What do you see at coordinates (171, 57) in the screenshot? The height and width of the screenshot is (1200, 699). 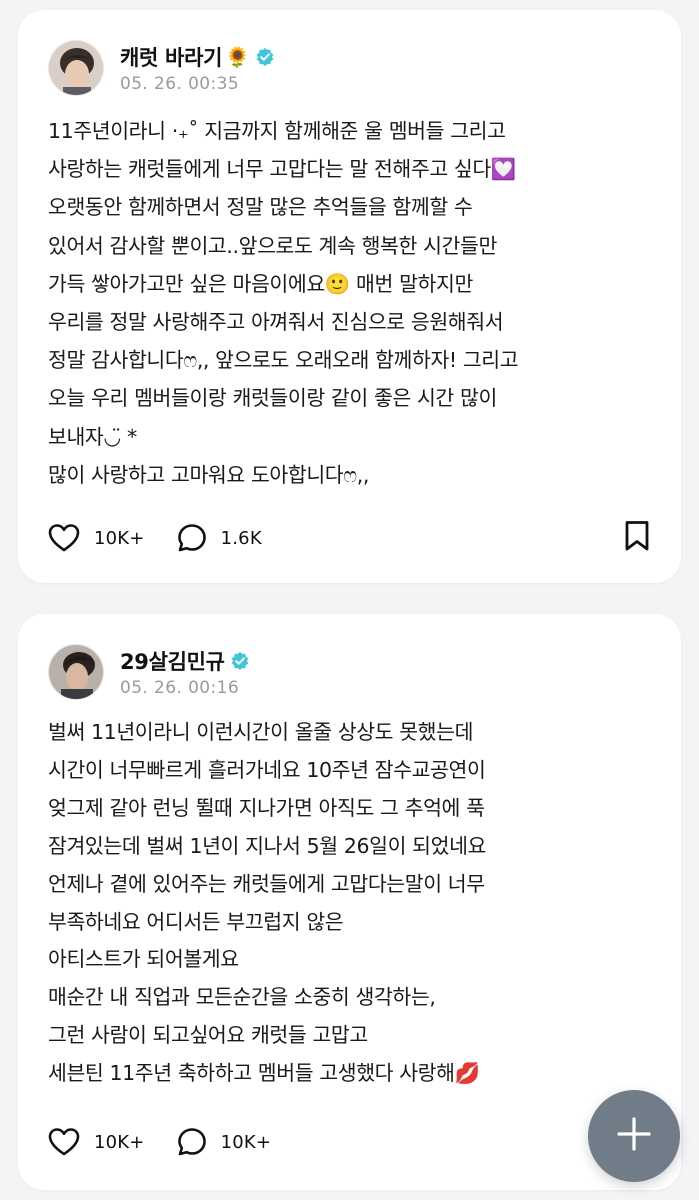 I see `author-name: 캐럿 바라기` at bounding box center [171, 57].